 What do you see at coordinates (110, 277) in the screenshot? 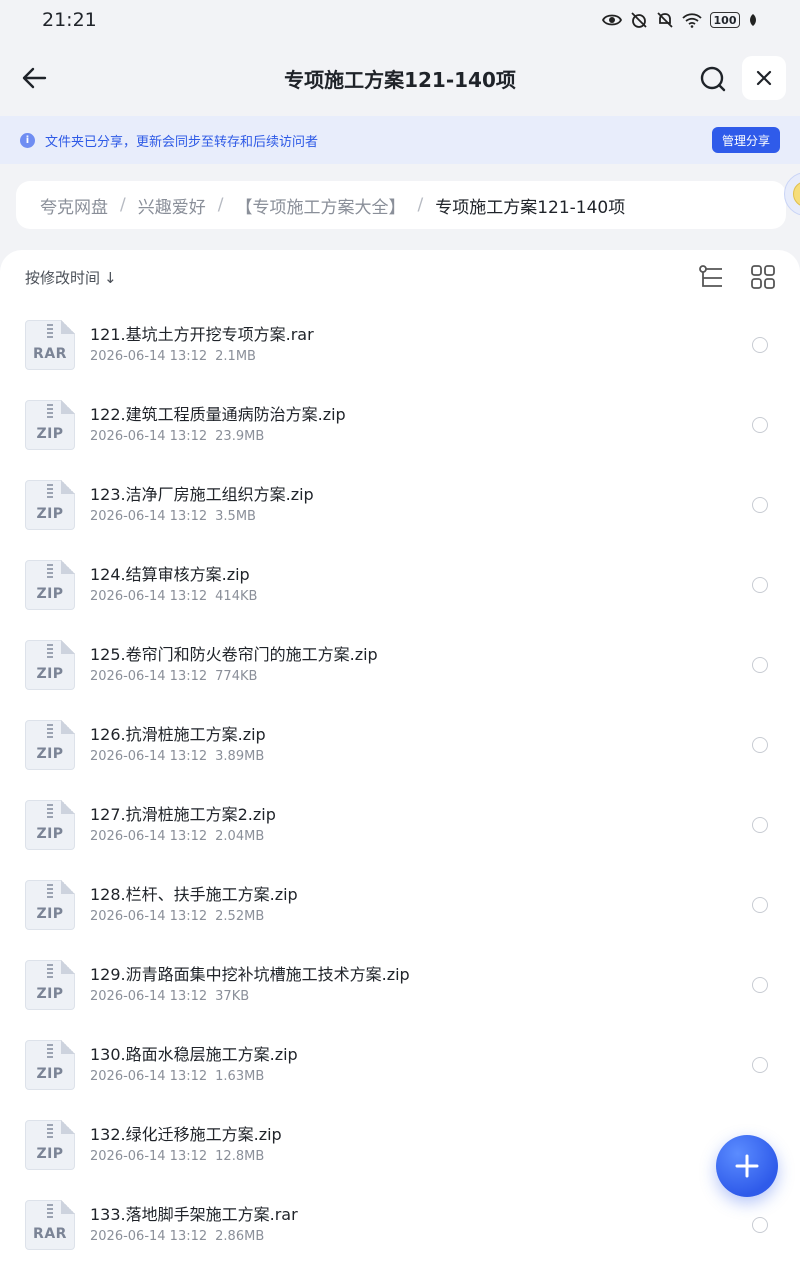
I see `sort-arrow-icon: ↓` at bounding box center [110, 277].